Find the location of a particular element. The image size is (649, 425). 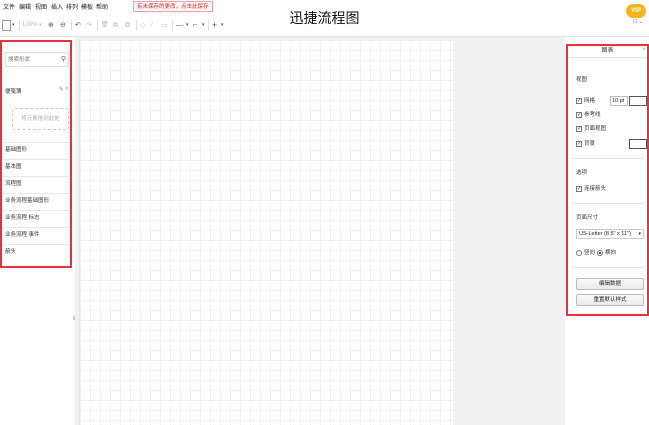

search-icon: ⚲ is located at coordinates (63, 59).